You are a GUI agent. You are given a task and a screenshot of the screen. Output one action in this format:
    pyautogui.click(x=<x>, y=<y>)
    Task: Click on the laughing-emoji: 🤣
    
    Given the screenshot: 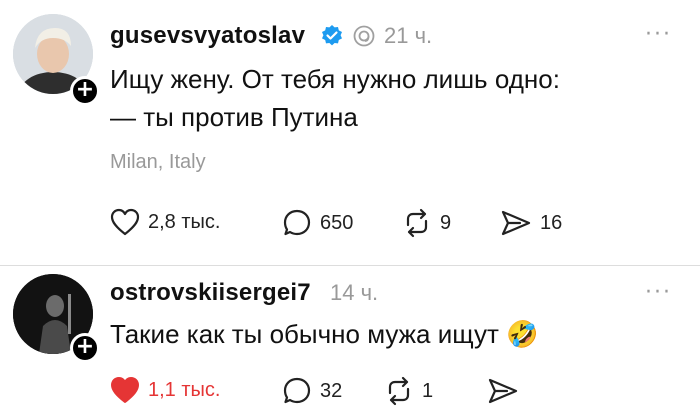 What is the action you would take?
    pyautogui.click(x=522, y=335)
    